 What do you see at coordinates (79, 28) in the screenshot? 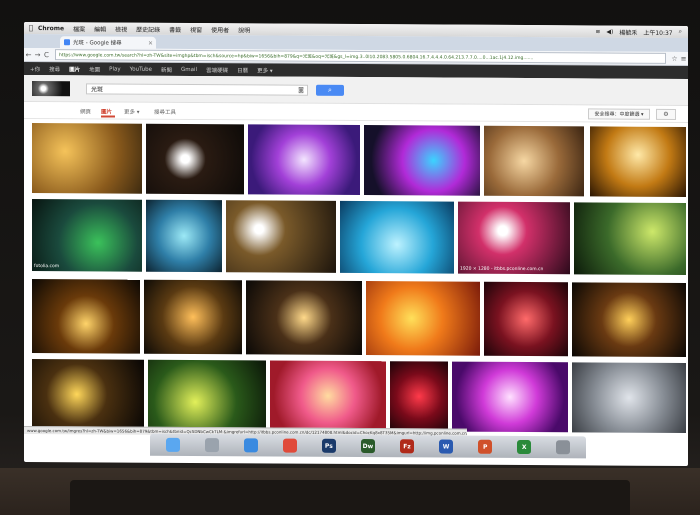
I see `menu-item: 檔案` at bounding box center [79, 28].